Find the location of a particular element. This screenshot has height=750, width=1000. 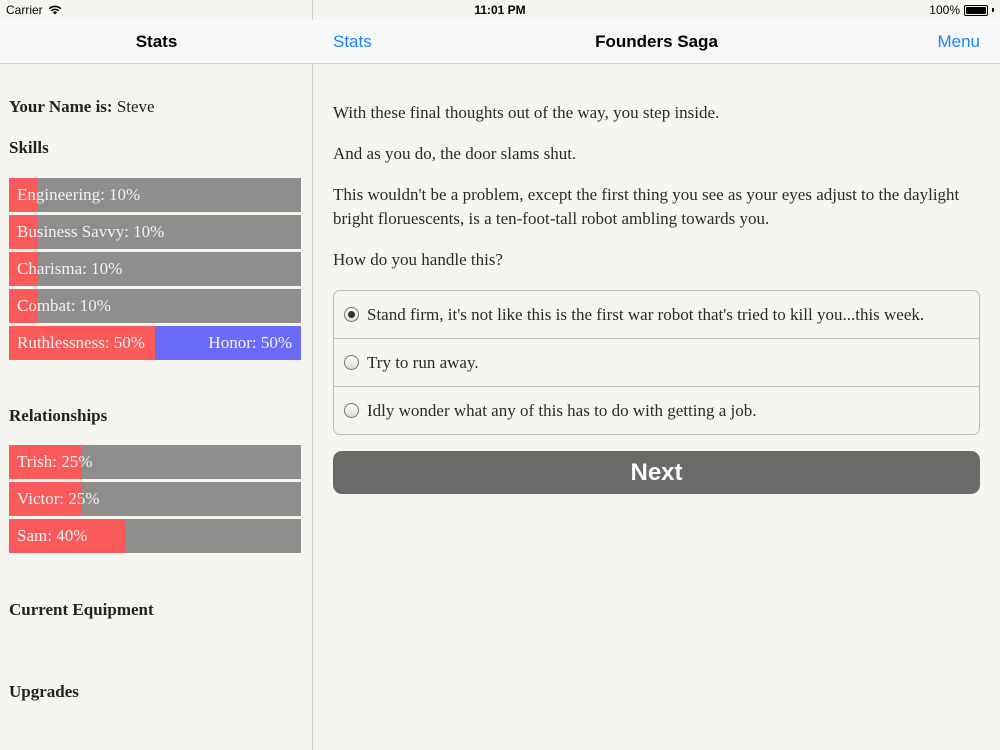

stats-navbar: Stats is located at coordinates (156, 42).